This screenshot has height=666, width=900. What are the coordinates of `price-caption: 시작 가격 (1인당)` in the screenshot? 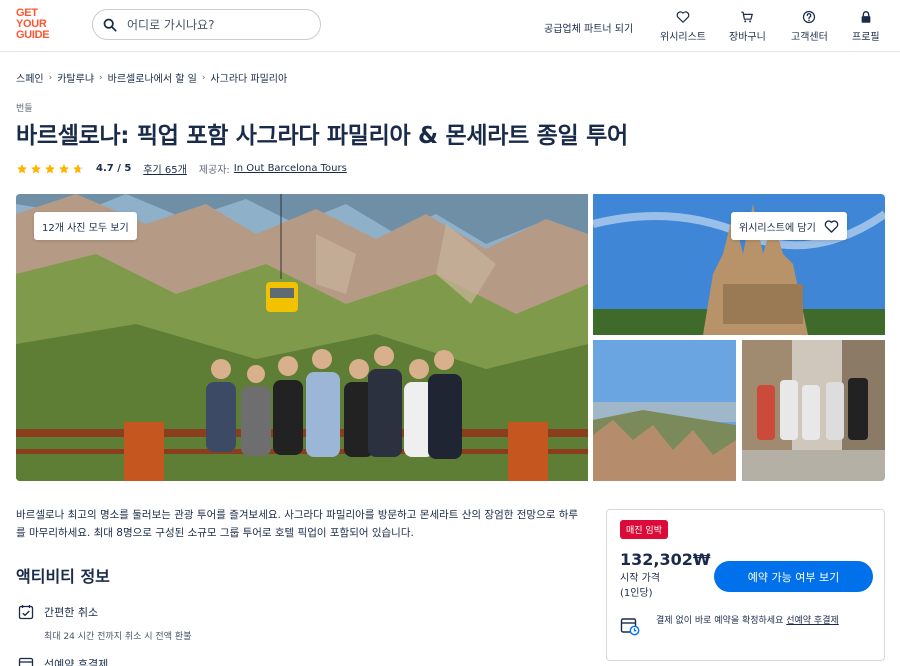 It's located at (640, 586).